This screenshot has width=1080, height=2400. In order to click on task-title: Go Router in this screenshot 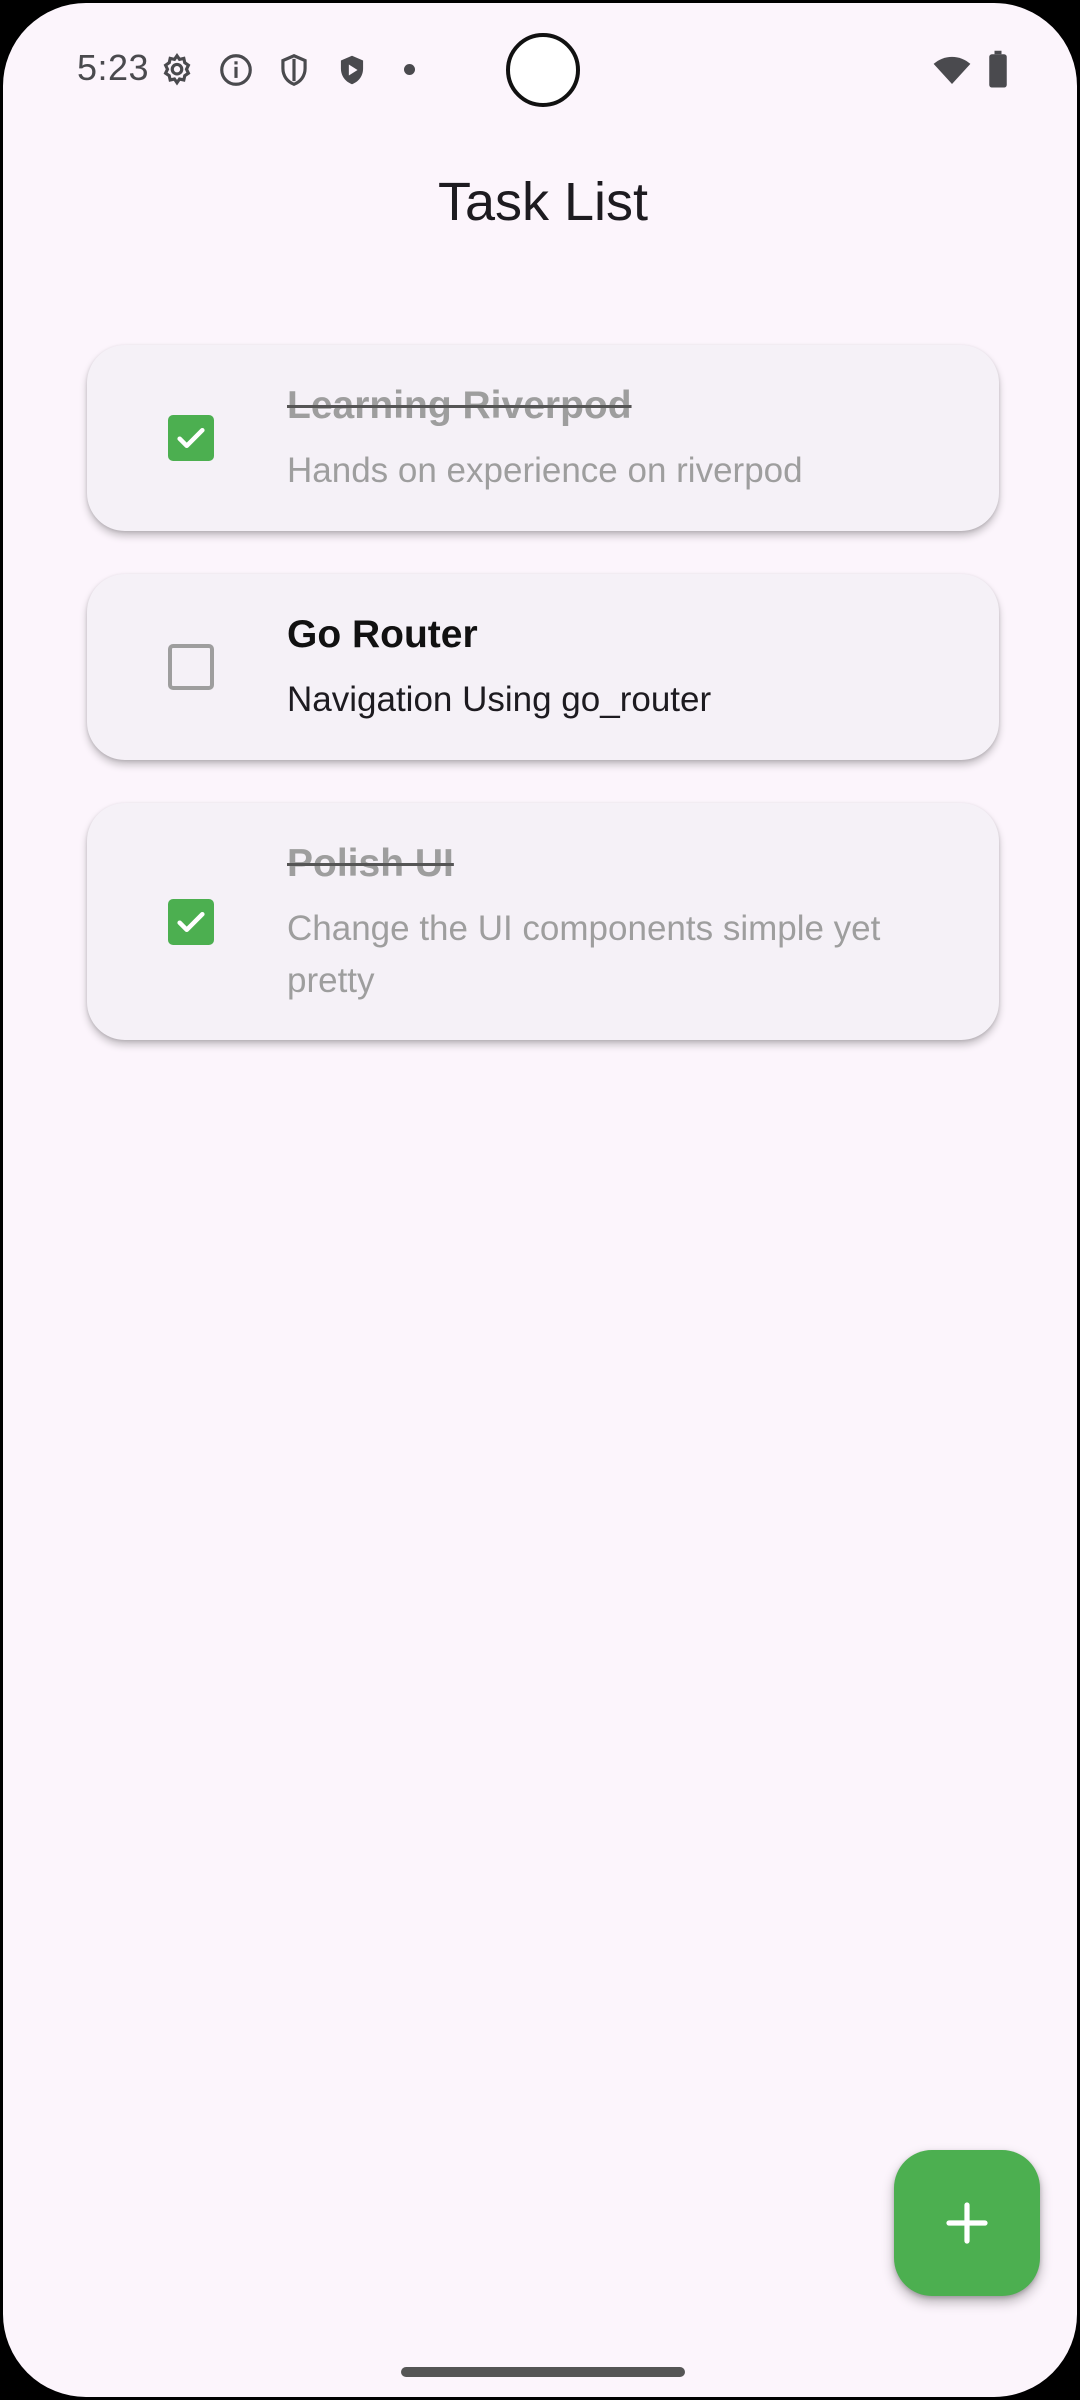, I will do `click(382, 634)`.